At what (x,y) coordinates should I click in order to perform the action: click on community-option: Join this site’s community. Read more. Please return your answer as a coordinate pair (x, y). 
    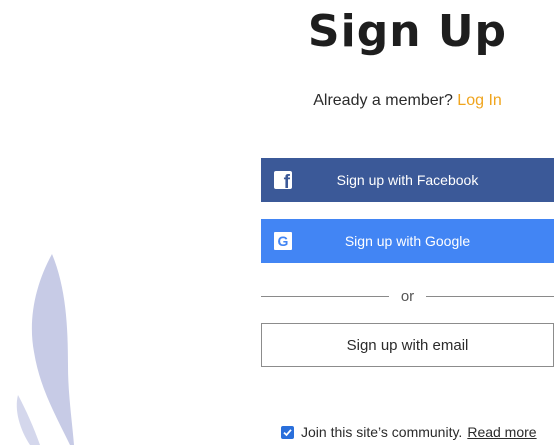
    Looking at the image, I should click on (409, 432).